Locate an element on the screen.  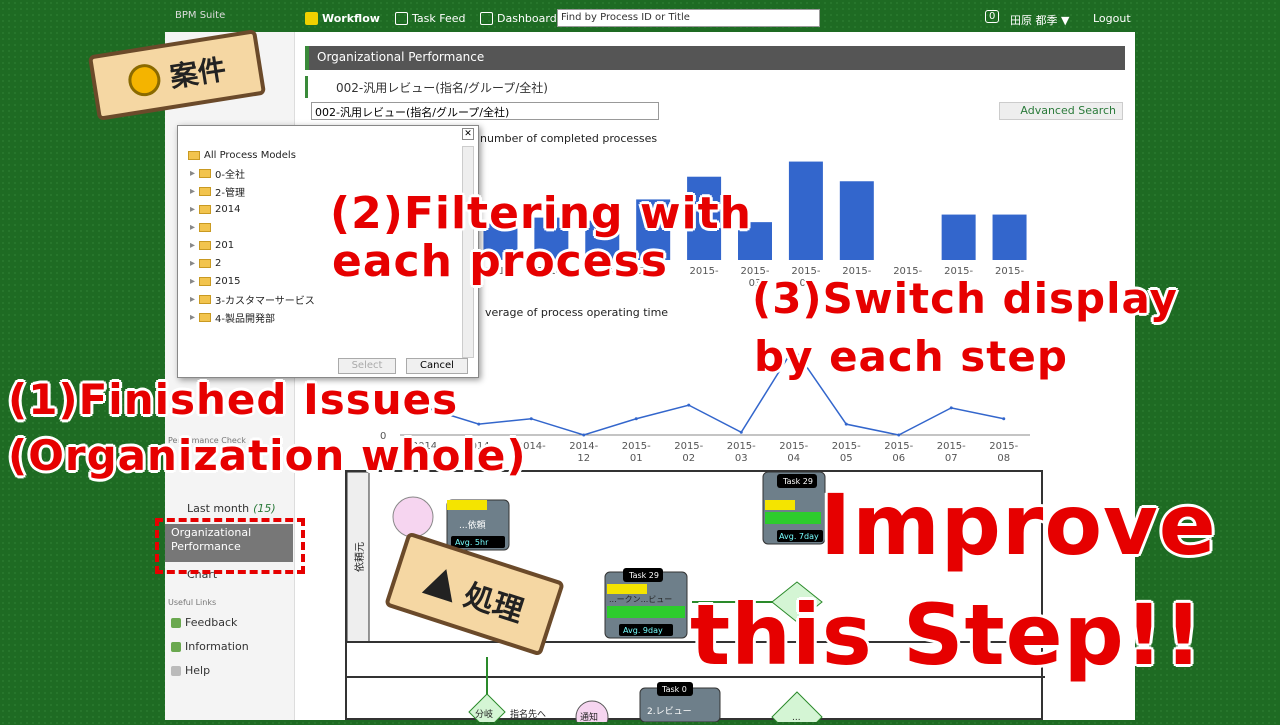
feedback-icon is located at coordinates (176, 622).